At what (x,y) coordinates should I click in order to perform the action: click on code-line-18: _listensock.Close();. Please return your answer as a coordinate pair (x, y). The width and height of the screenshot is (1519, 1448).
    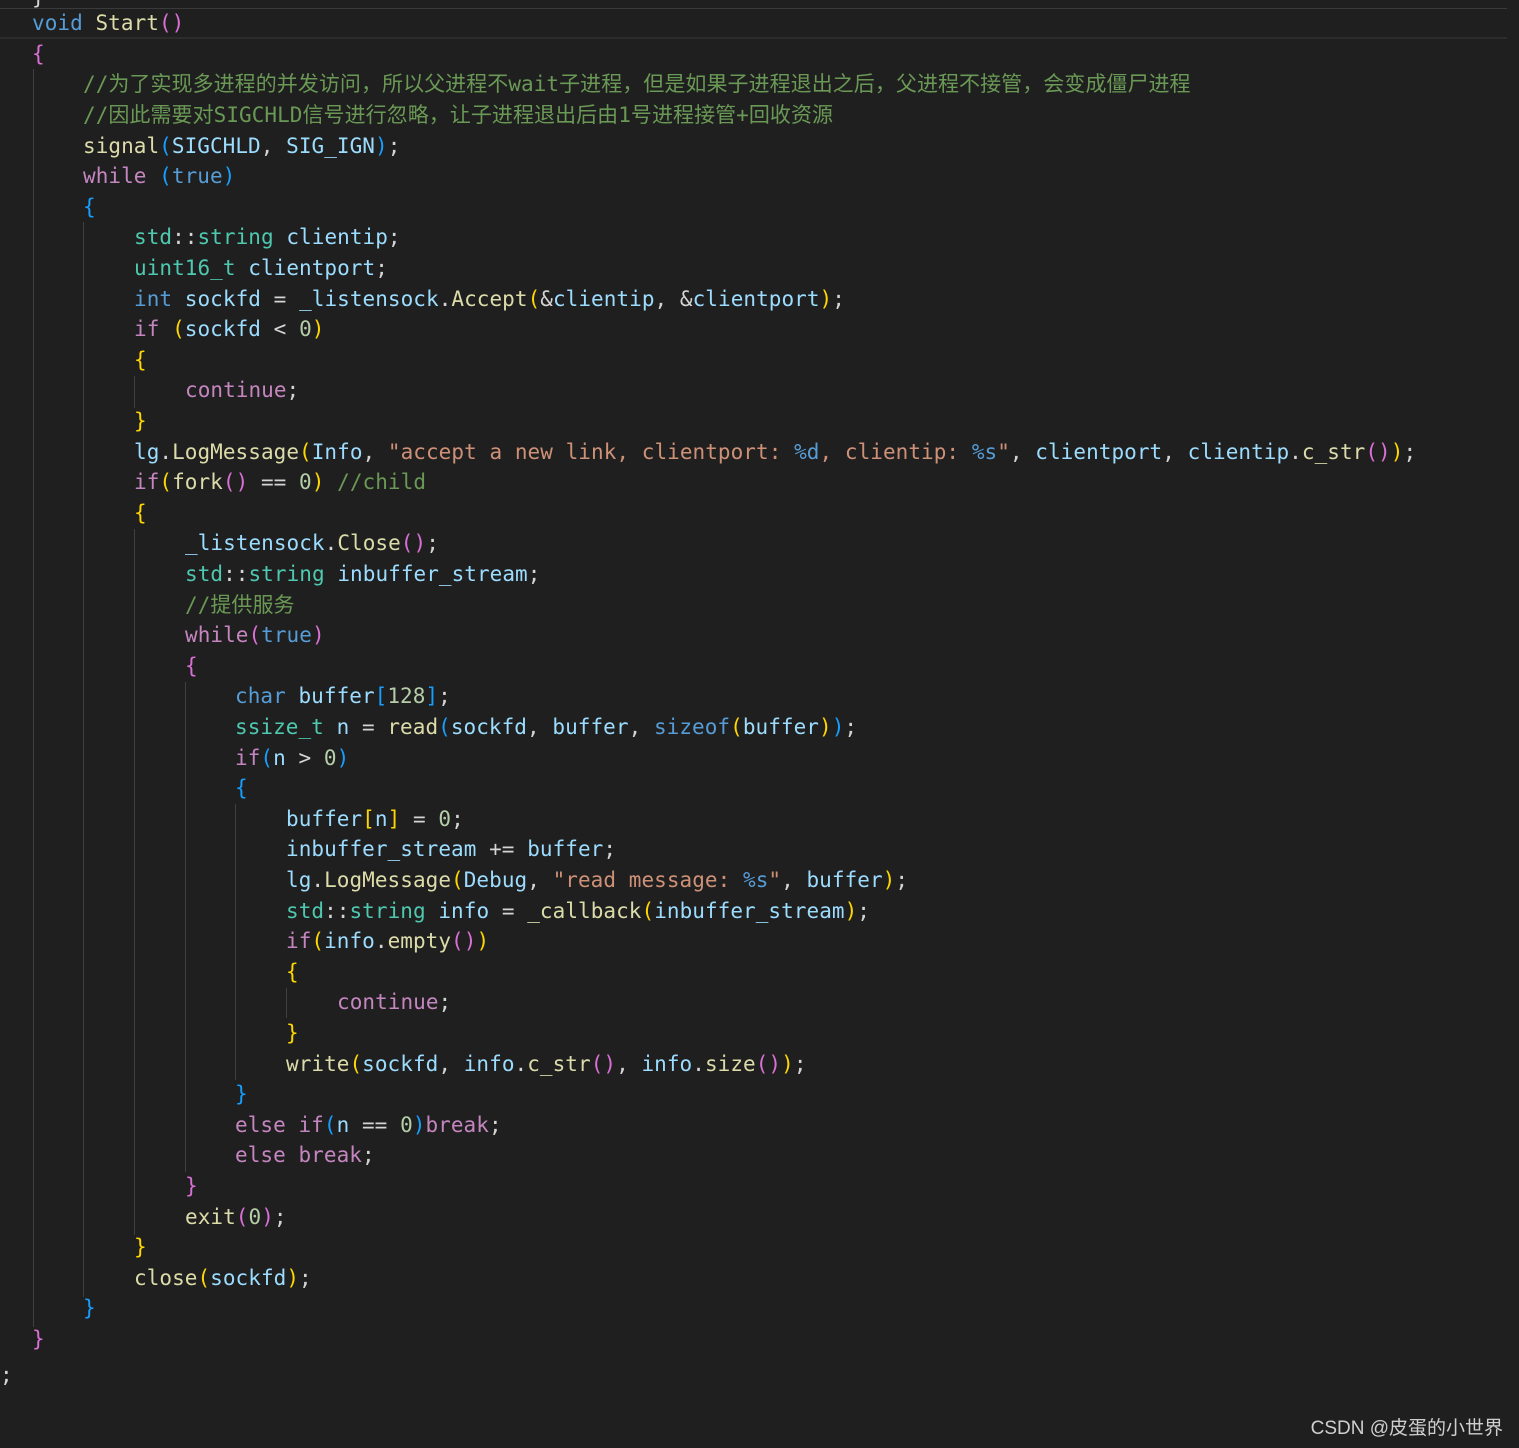
    Looking at the image, I should click on (312, 543).